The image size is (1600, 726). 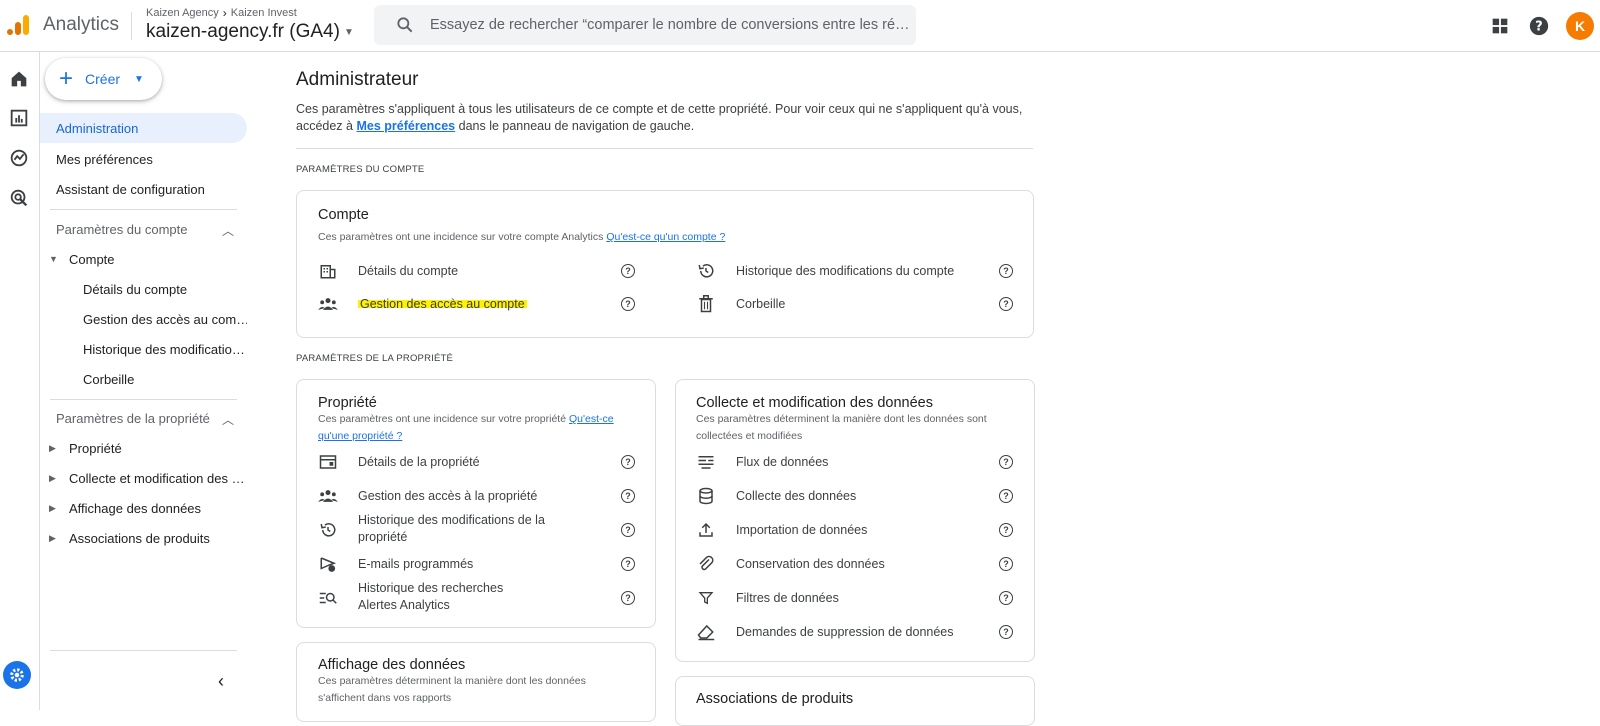 I want to click on data-filters-row: Filtres de données, so click(x=846, y=598).